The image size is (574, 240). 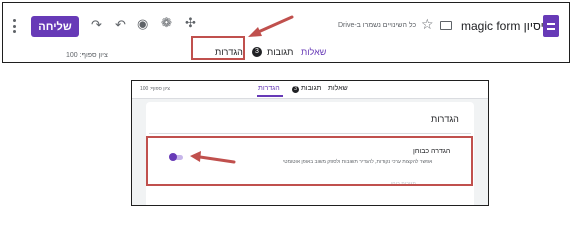 I want to click on more-vert-icon, so click(x=14, y=26).